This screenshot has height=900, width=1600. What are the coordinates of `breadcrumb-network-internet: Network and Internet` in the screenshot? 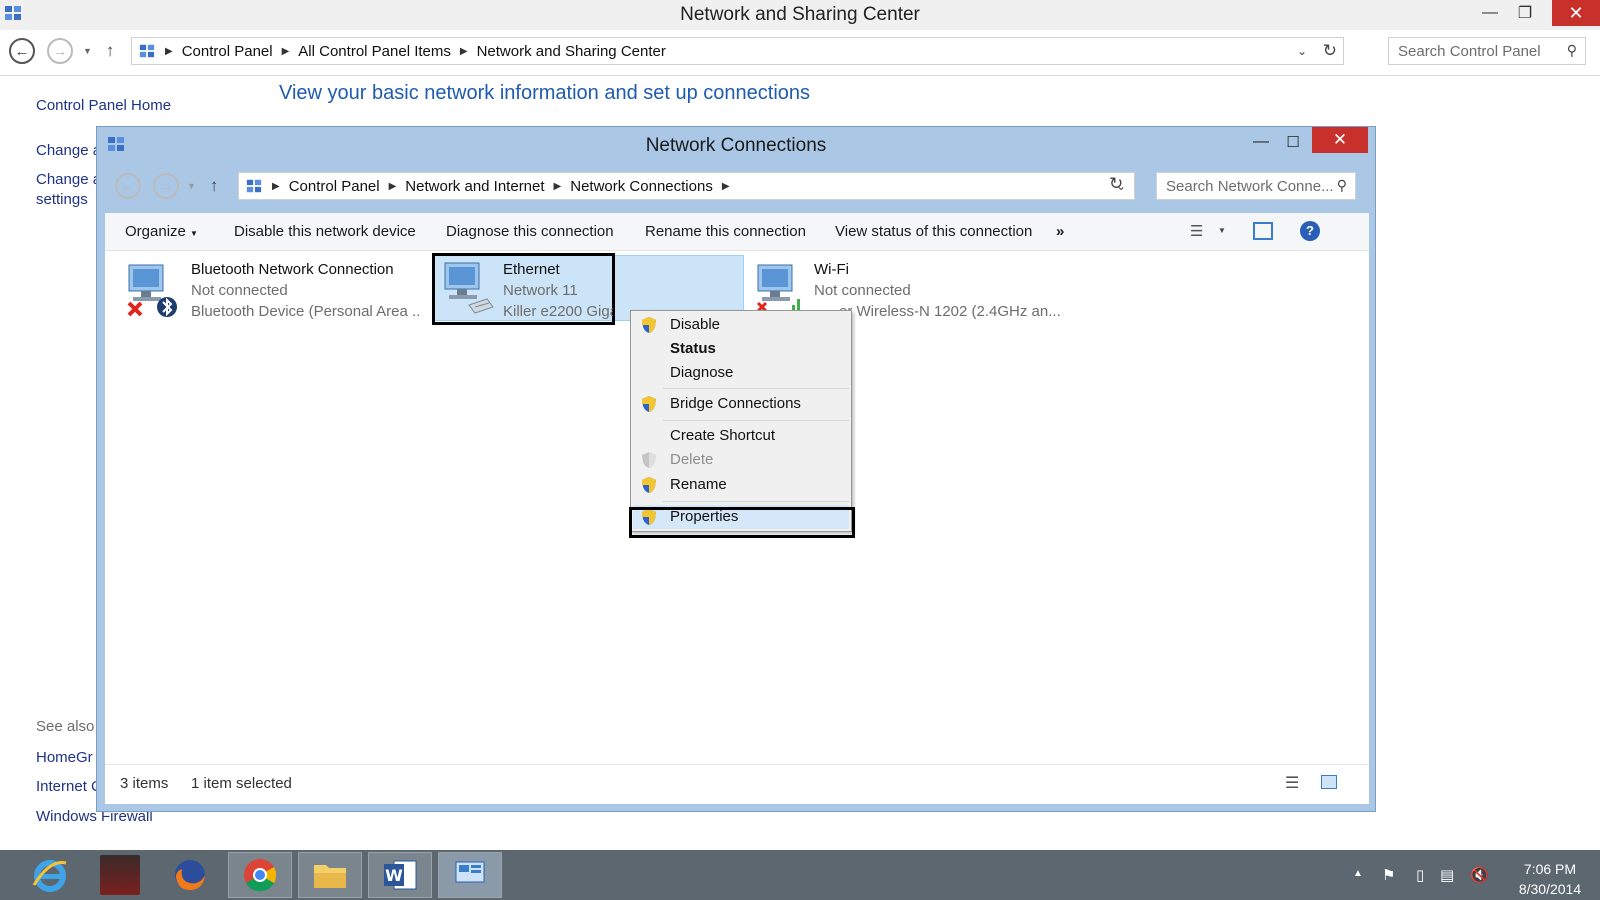 It's located at (474, 186).